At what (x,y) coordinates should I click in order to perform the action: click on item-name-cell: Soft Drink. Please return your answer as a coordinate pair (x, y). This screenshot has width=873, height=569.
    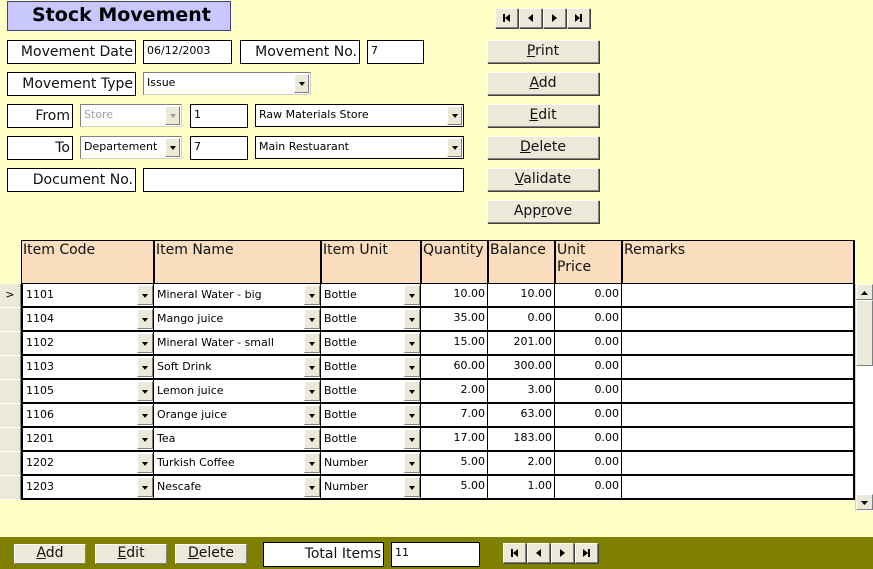
    Looking at the image, I should click on (238, 368).